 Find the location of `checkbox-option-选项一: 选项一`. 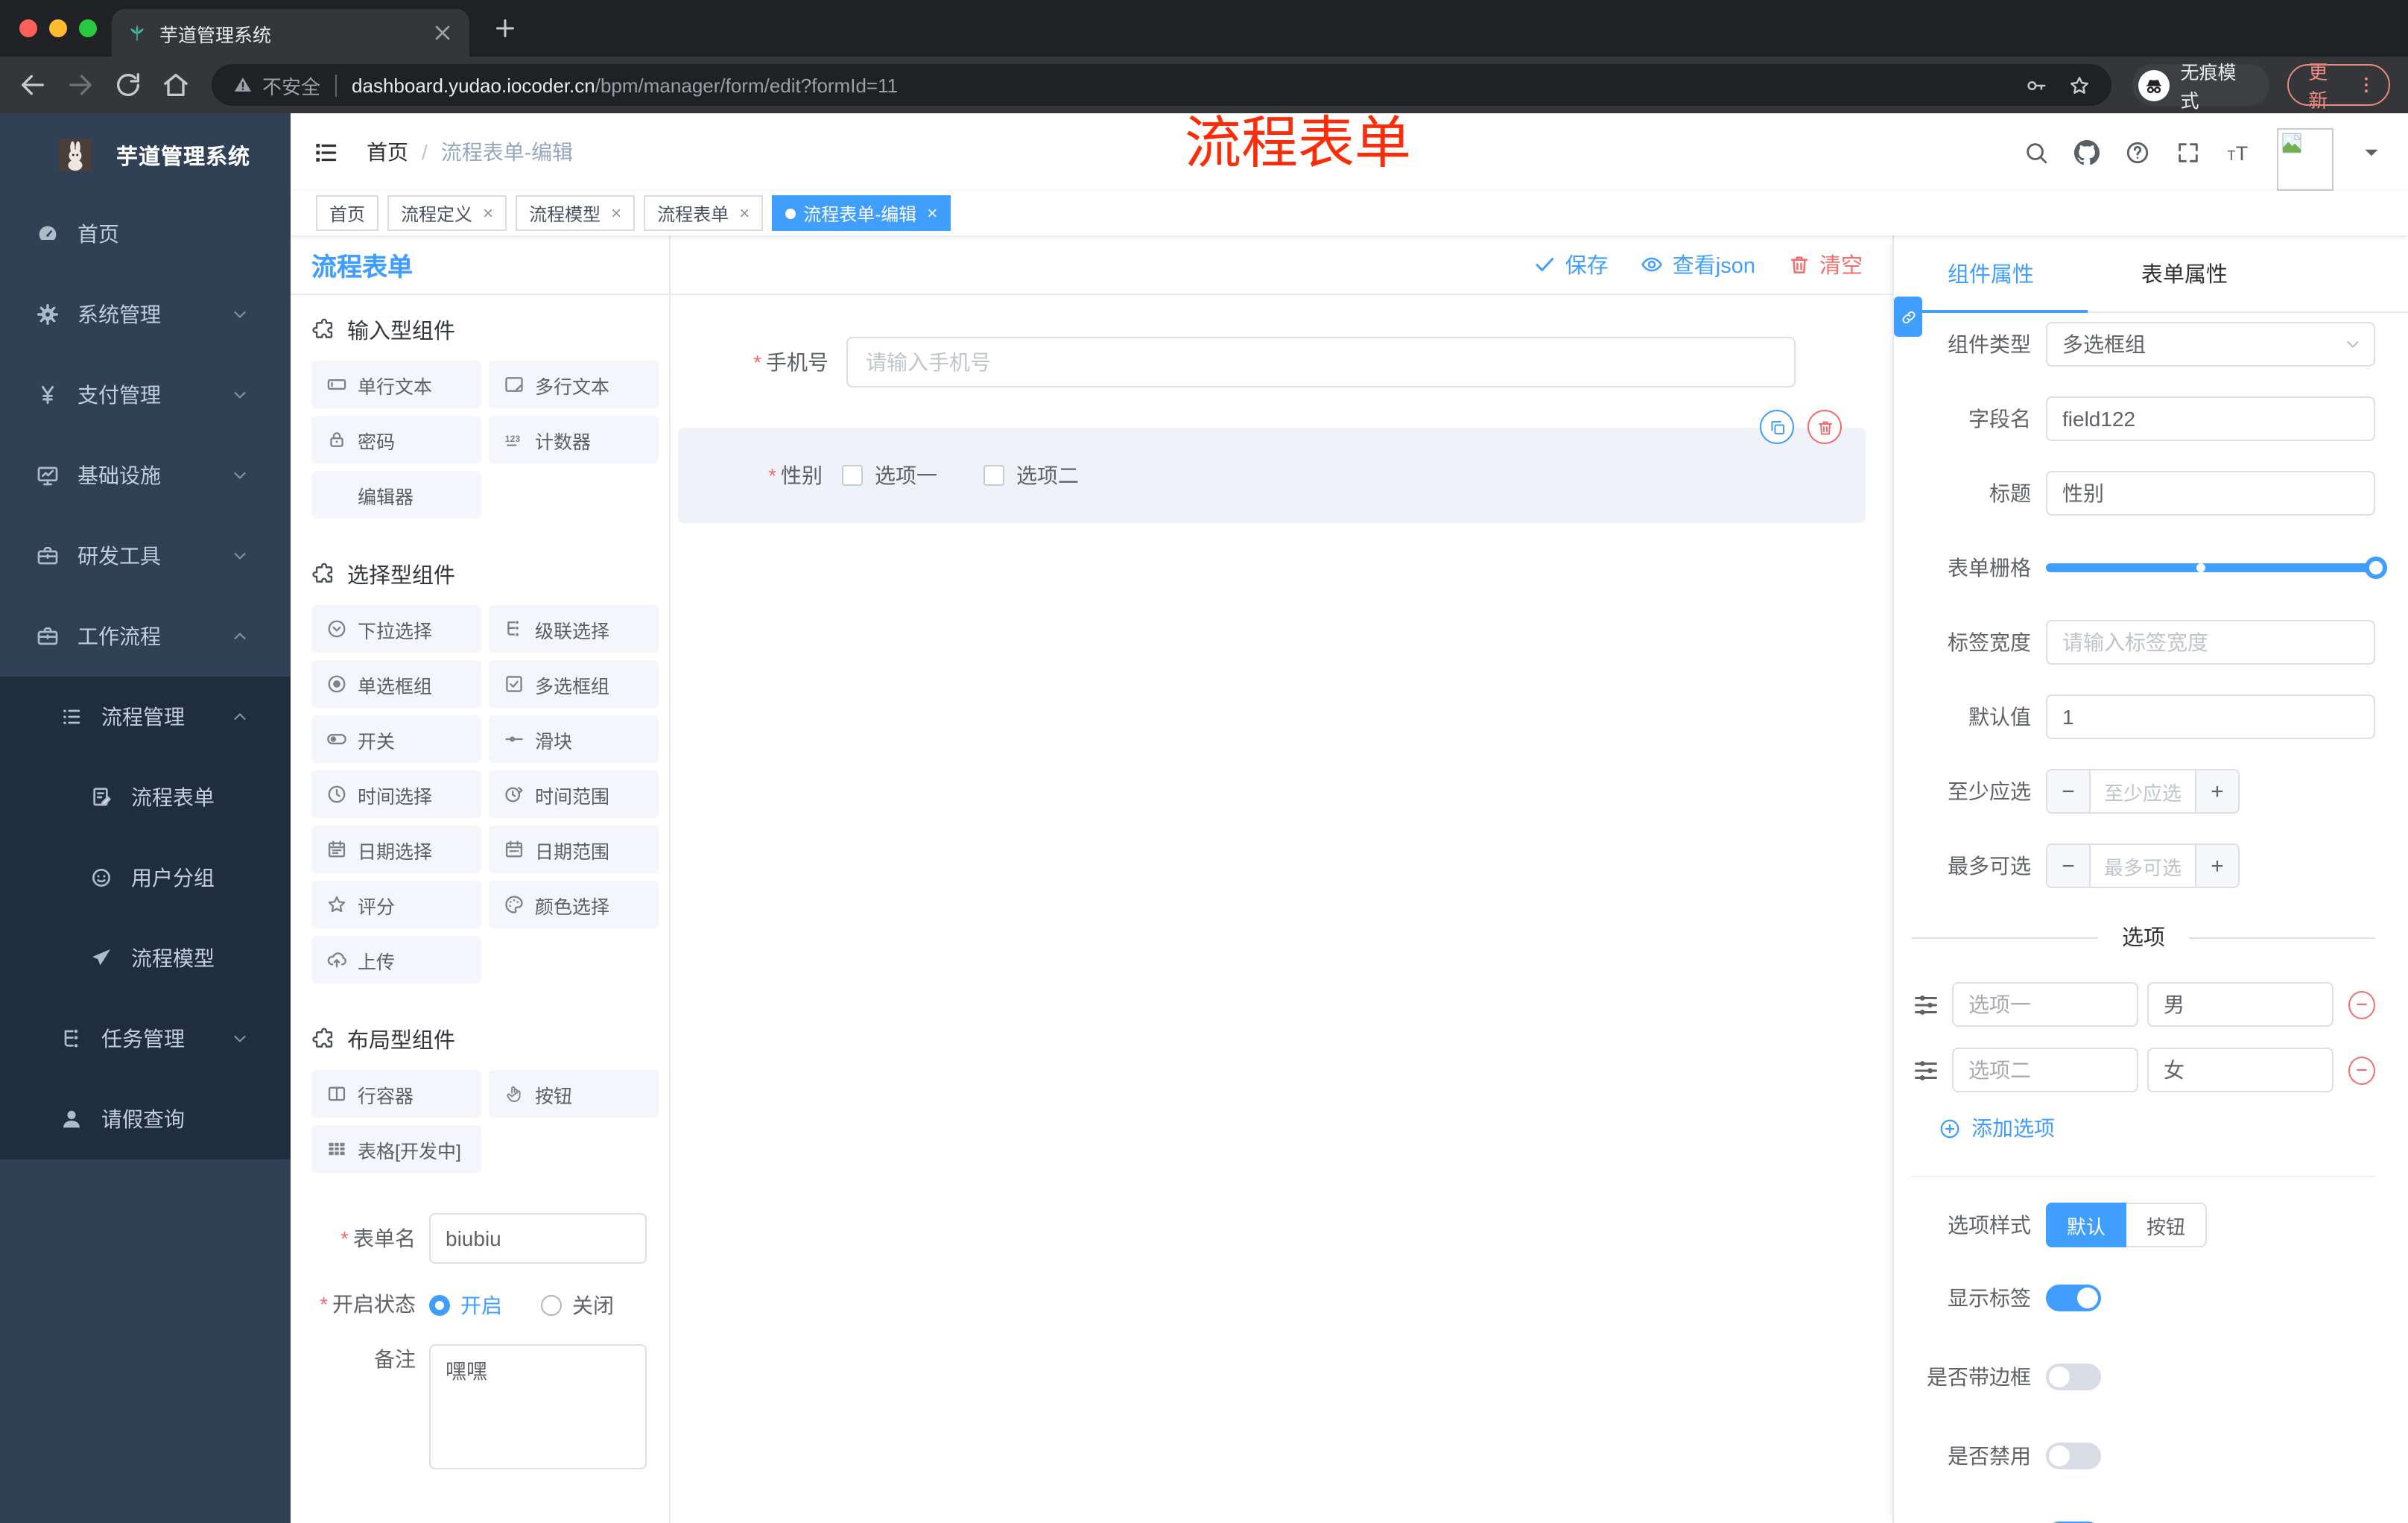

checkbox-option-选项一: 选项一 is located at coordinates (889, 475).